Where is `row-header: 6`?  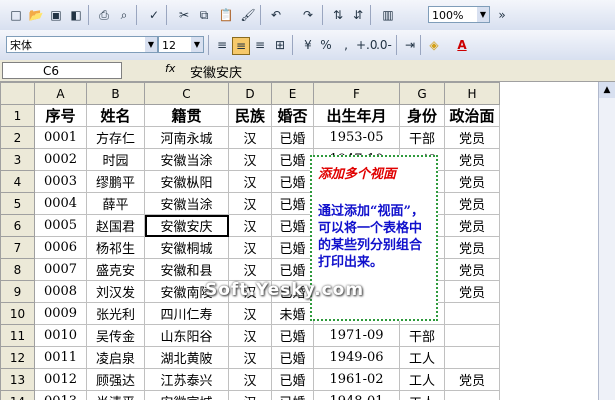 row-header: 6 is located at coordinates (17, 225).